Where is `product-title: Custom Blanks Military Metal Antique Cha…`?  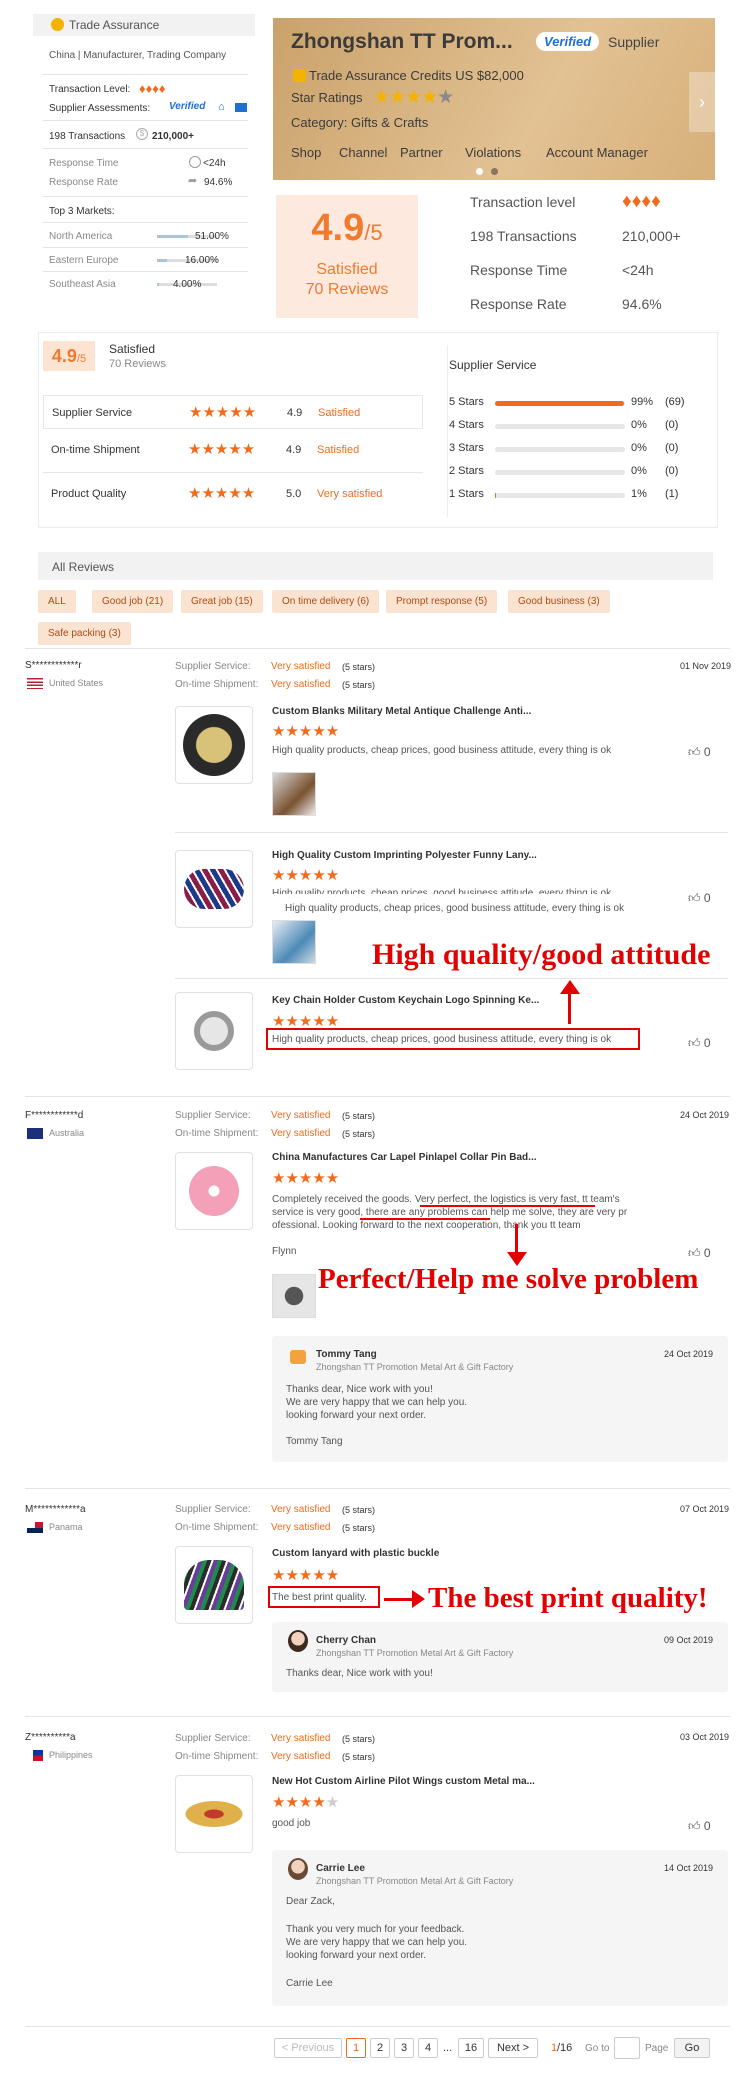 product-title: Custom Blanks Military Metal Antique Cha… is located at coordinates (401, 711).